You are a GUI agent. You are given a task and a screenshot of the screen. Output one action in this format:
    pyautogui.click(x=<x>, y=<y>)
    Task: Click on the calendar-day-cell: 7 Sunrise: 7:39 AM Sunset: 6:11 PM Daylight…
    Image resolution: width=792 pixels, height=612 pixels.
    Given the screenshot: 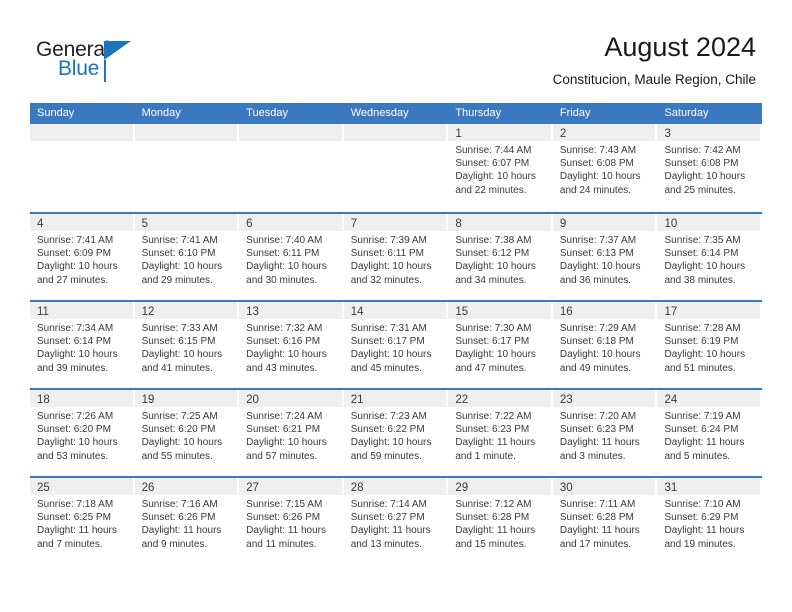 What is the action you would take?
    pyautogui.click(x=396, y=257)
    